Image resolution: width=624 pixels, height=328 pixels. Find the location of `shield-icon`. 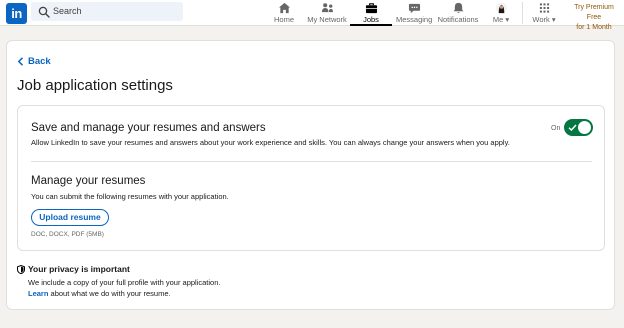

shield-icon is located at coordinates (21, 269).